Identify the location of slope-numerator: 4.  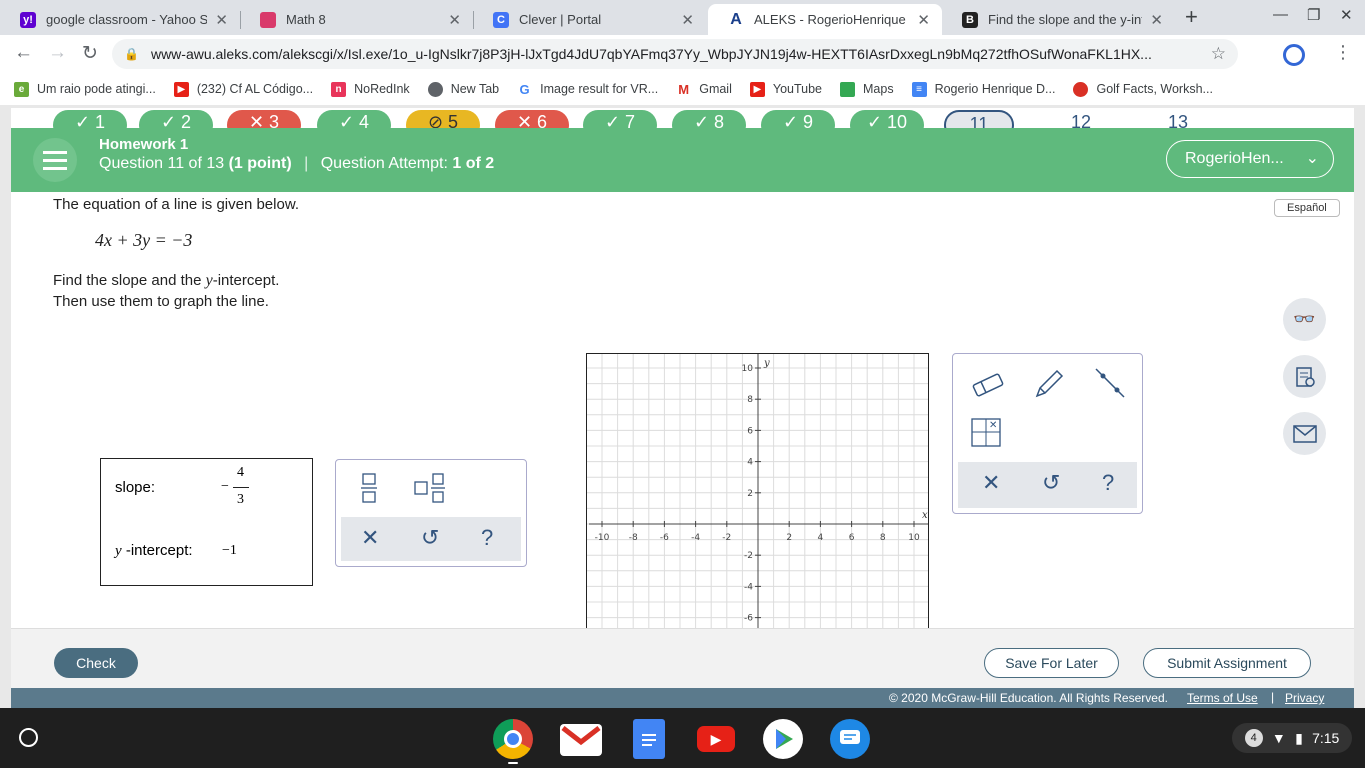
(240, 472).